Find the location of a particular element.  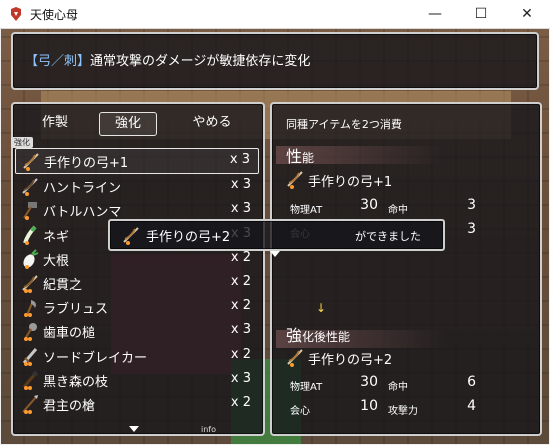

tab-cancel: やめる is located at coordinates (212, 123).